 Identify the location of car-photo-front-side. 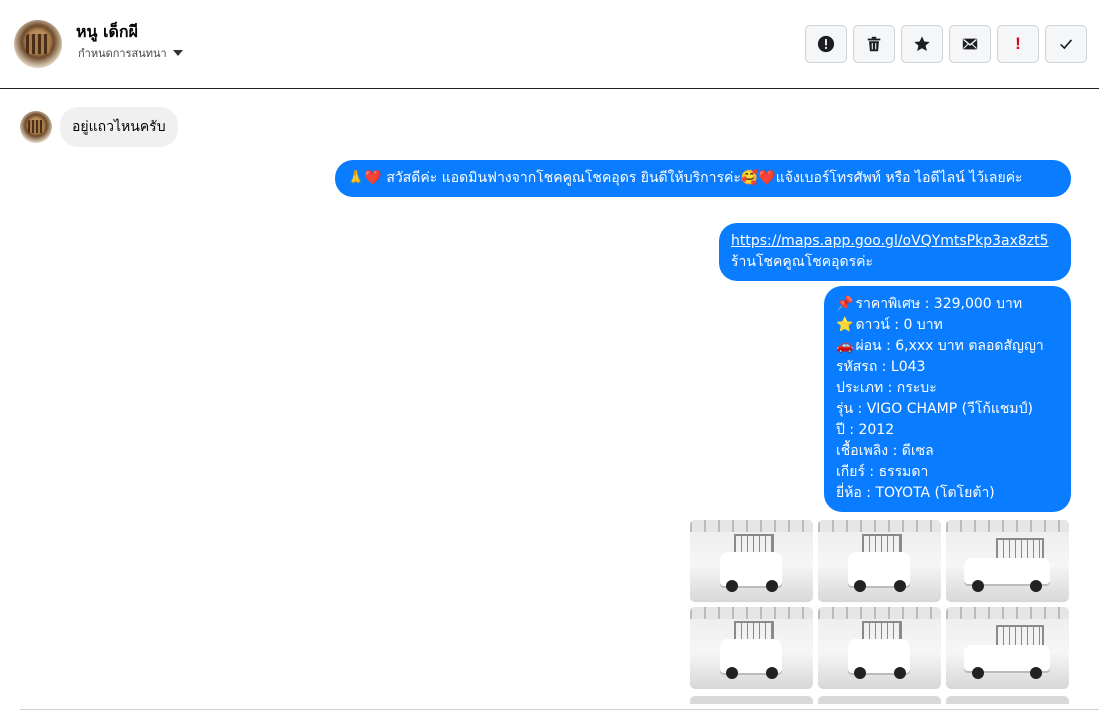
(1007, 561).